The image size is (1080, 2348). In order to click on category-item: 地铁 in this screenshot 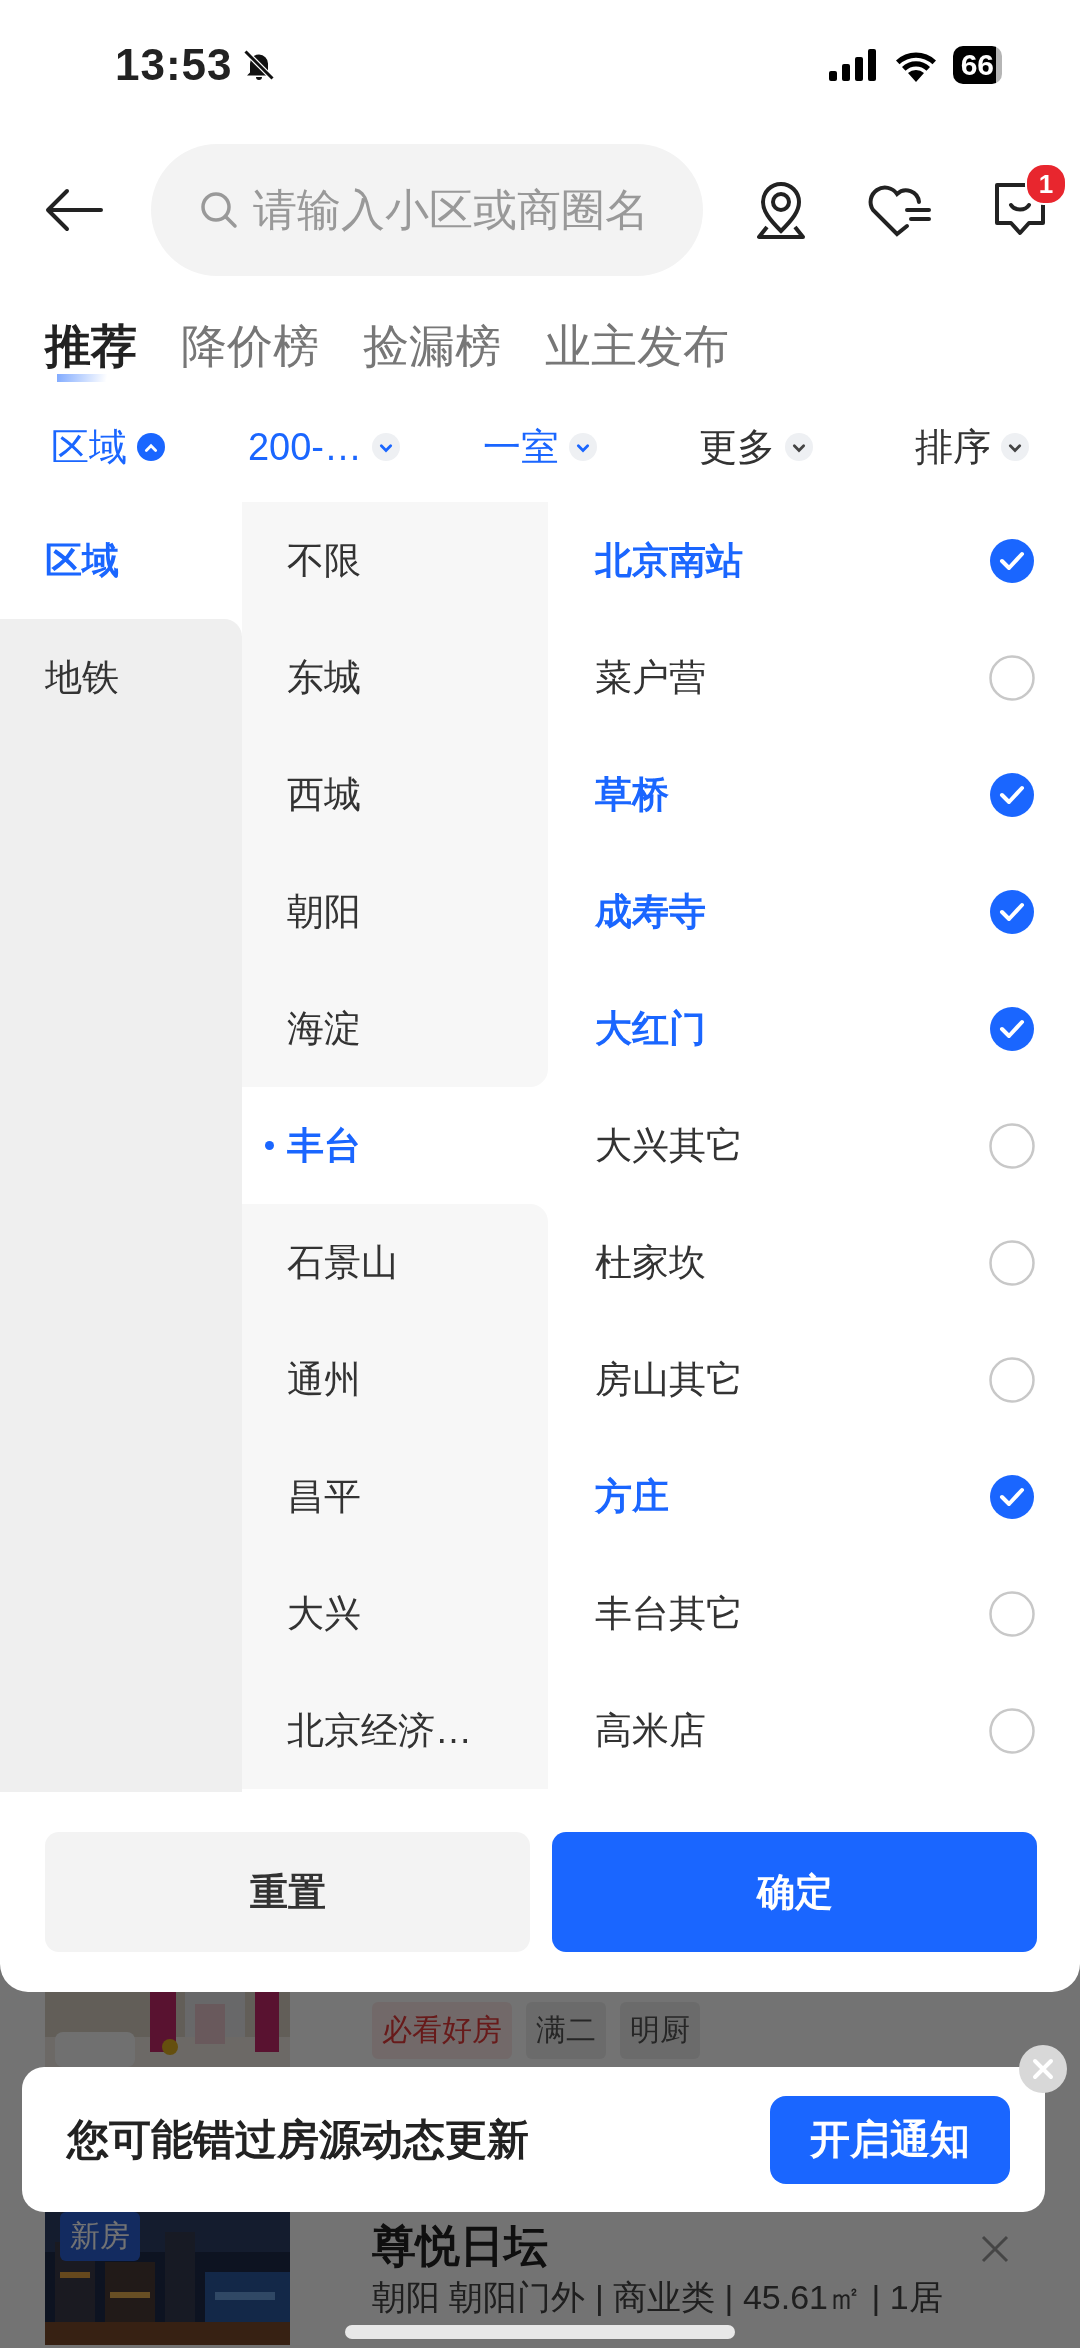, I will do `click(121, 677)`.